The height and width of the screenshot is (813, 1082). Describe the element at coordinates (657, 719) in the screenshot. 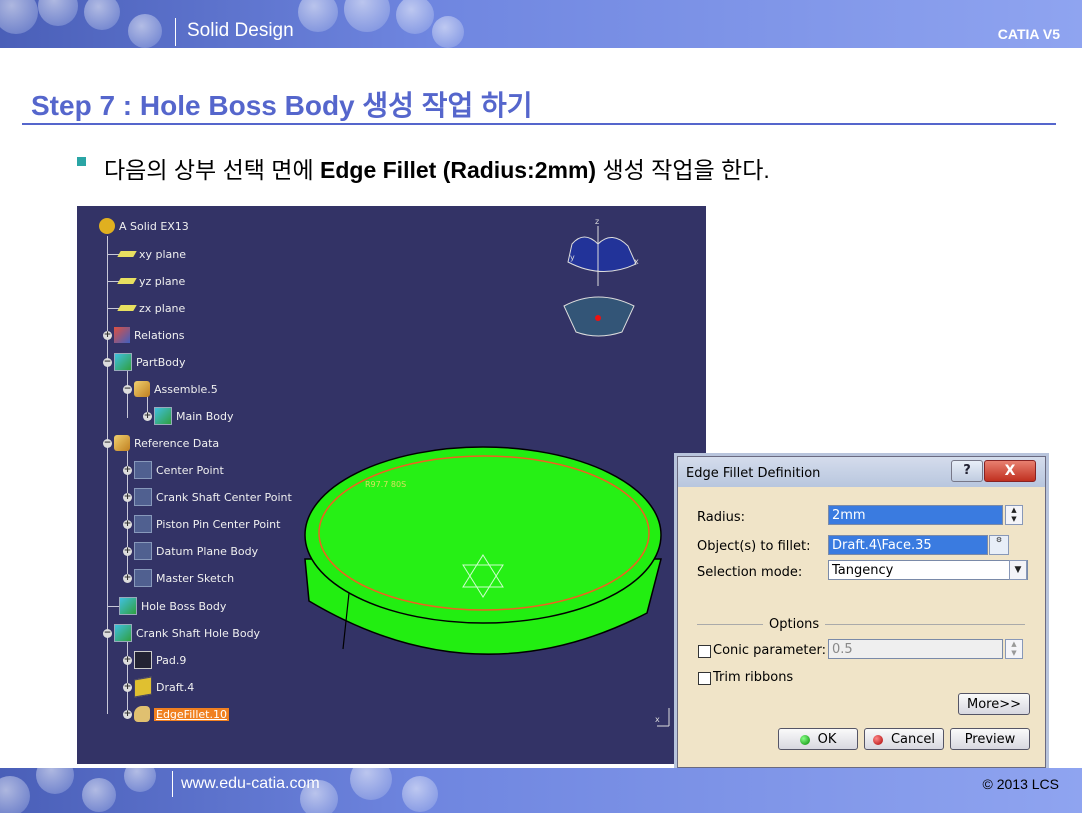

I see `svg-text: x` at that location.